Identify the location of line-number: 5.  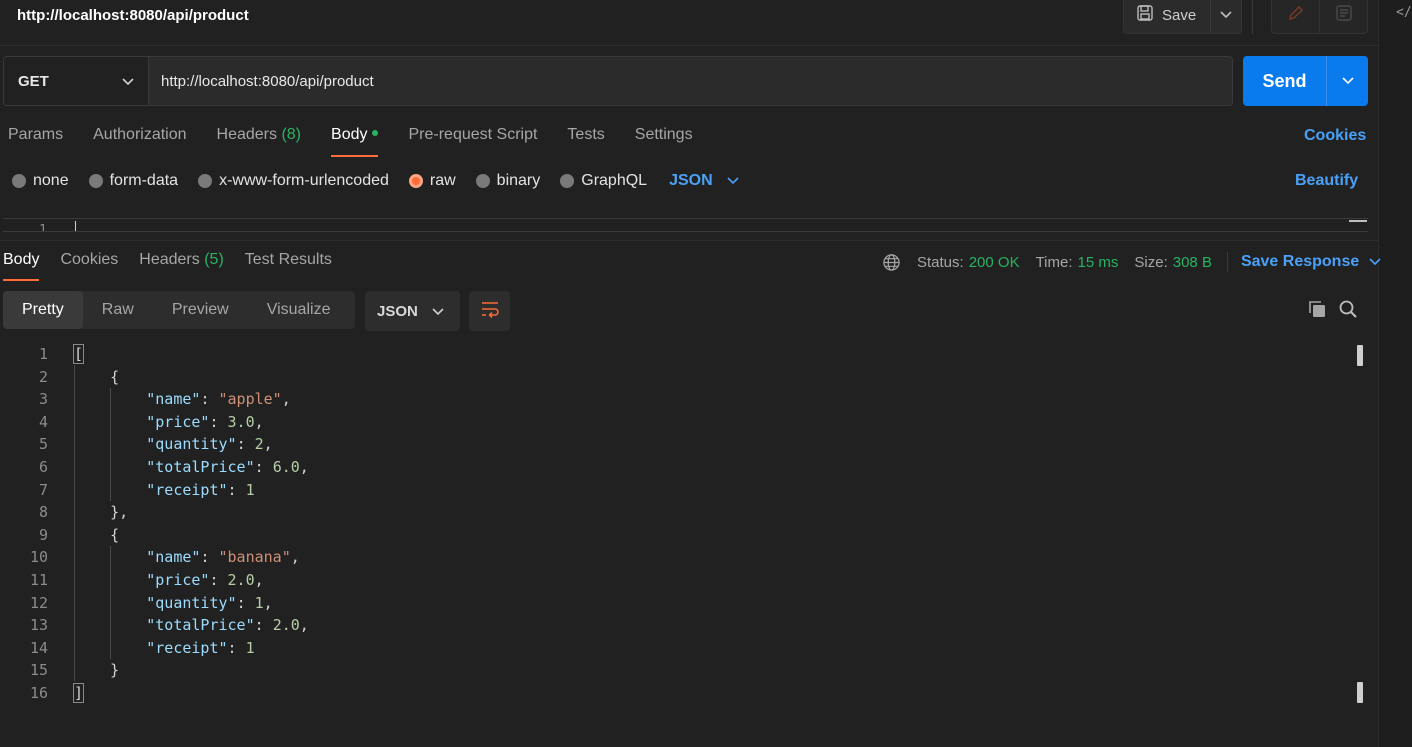
(43, 444).